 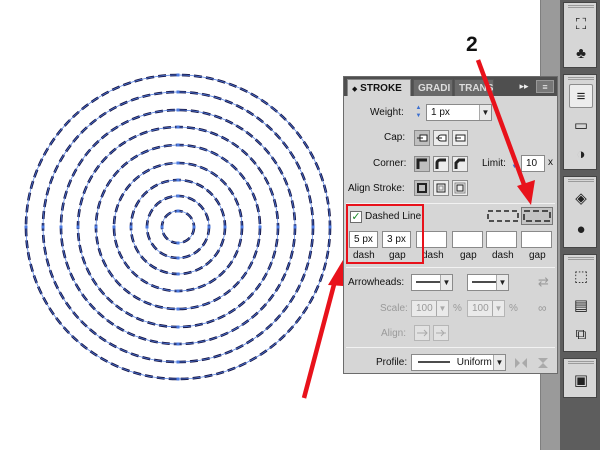 What do you see at coordinates (474, 362) in the screenshot?
I see `profile-value: Uniform` at bounding box center [474, 362].